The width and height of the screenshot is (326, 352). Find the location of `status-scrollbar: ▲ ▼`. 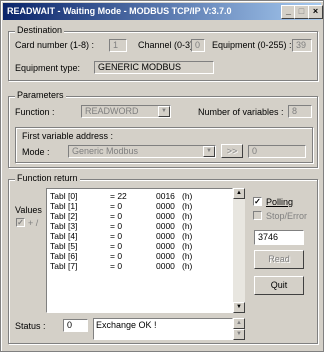

status-scrollbar: ▲ ▼ is located at coordinates (239, 329).